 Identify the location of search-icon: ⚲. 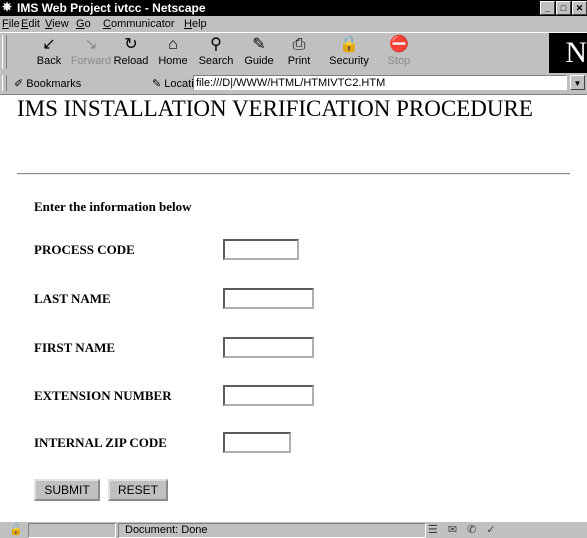
(216, 44).